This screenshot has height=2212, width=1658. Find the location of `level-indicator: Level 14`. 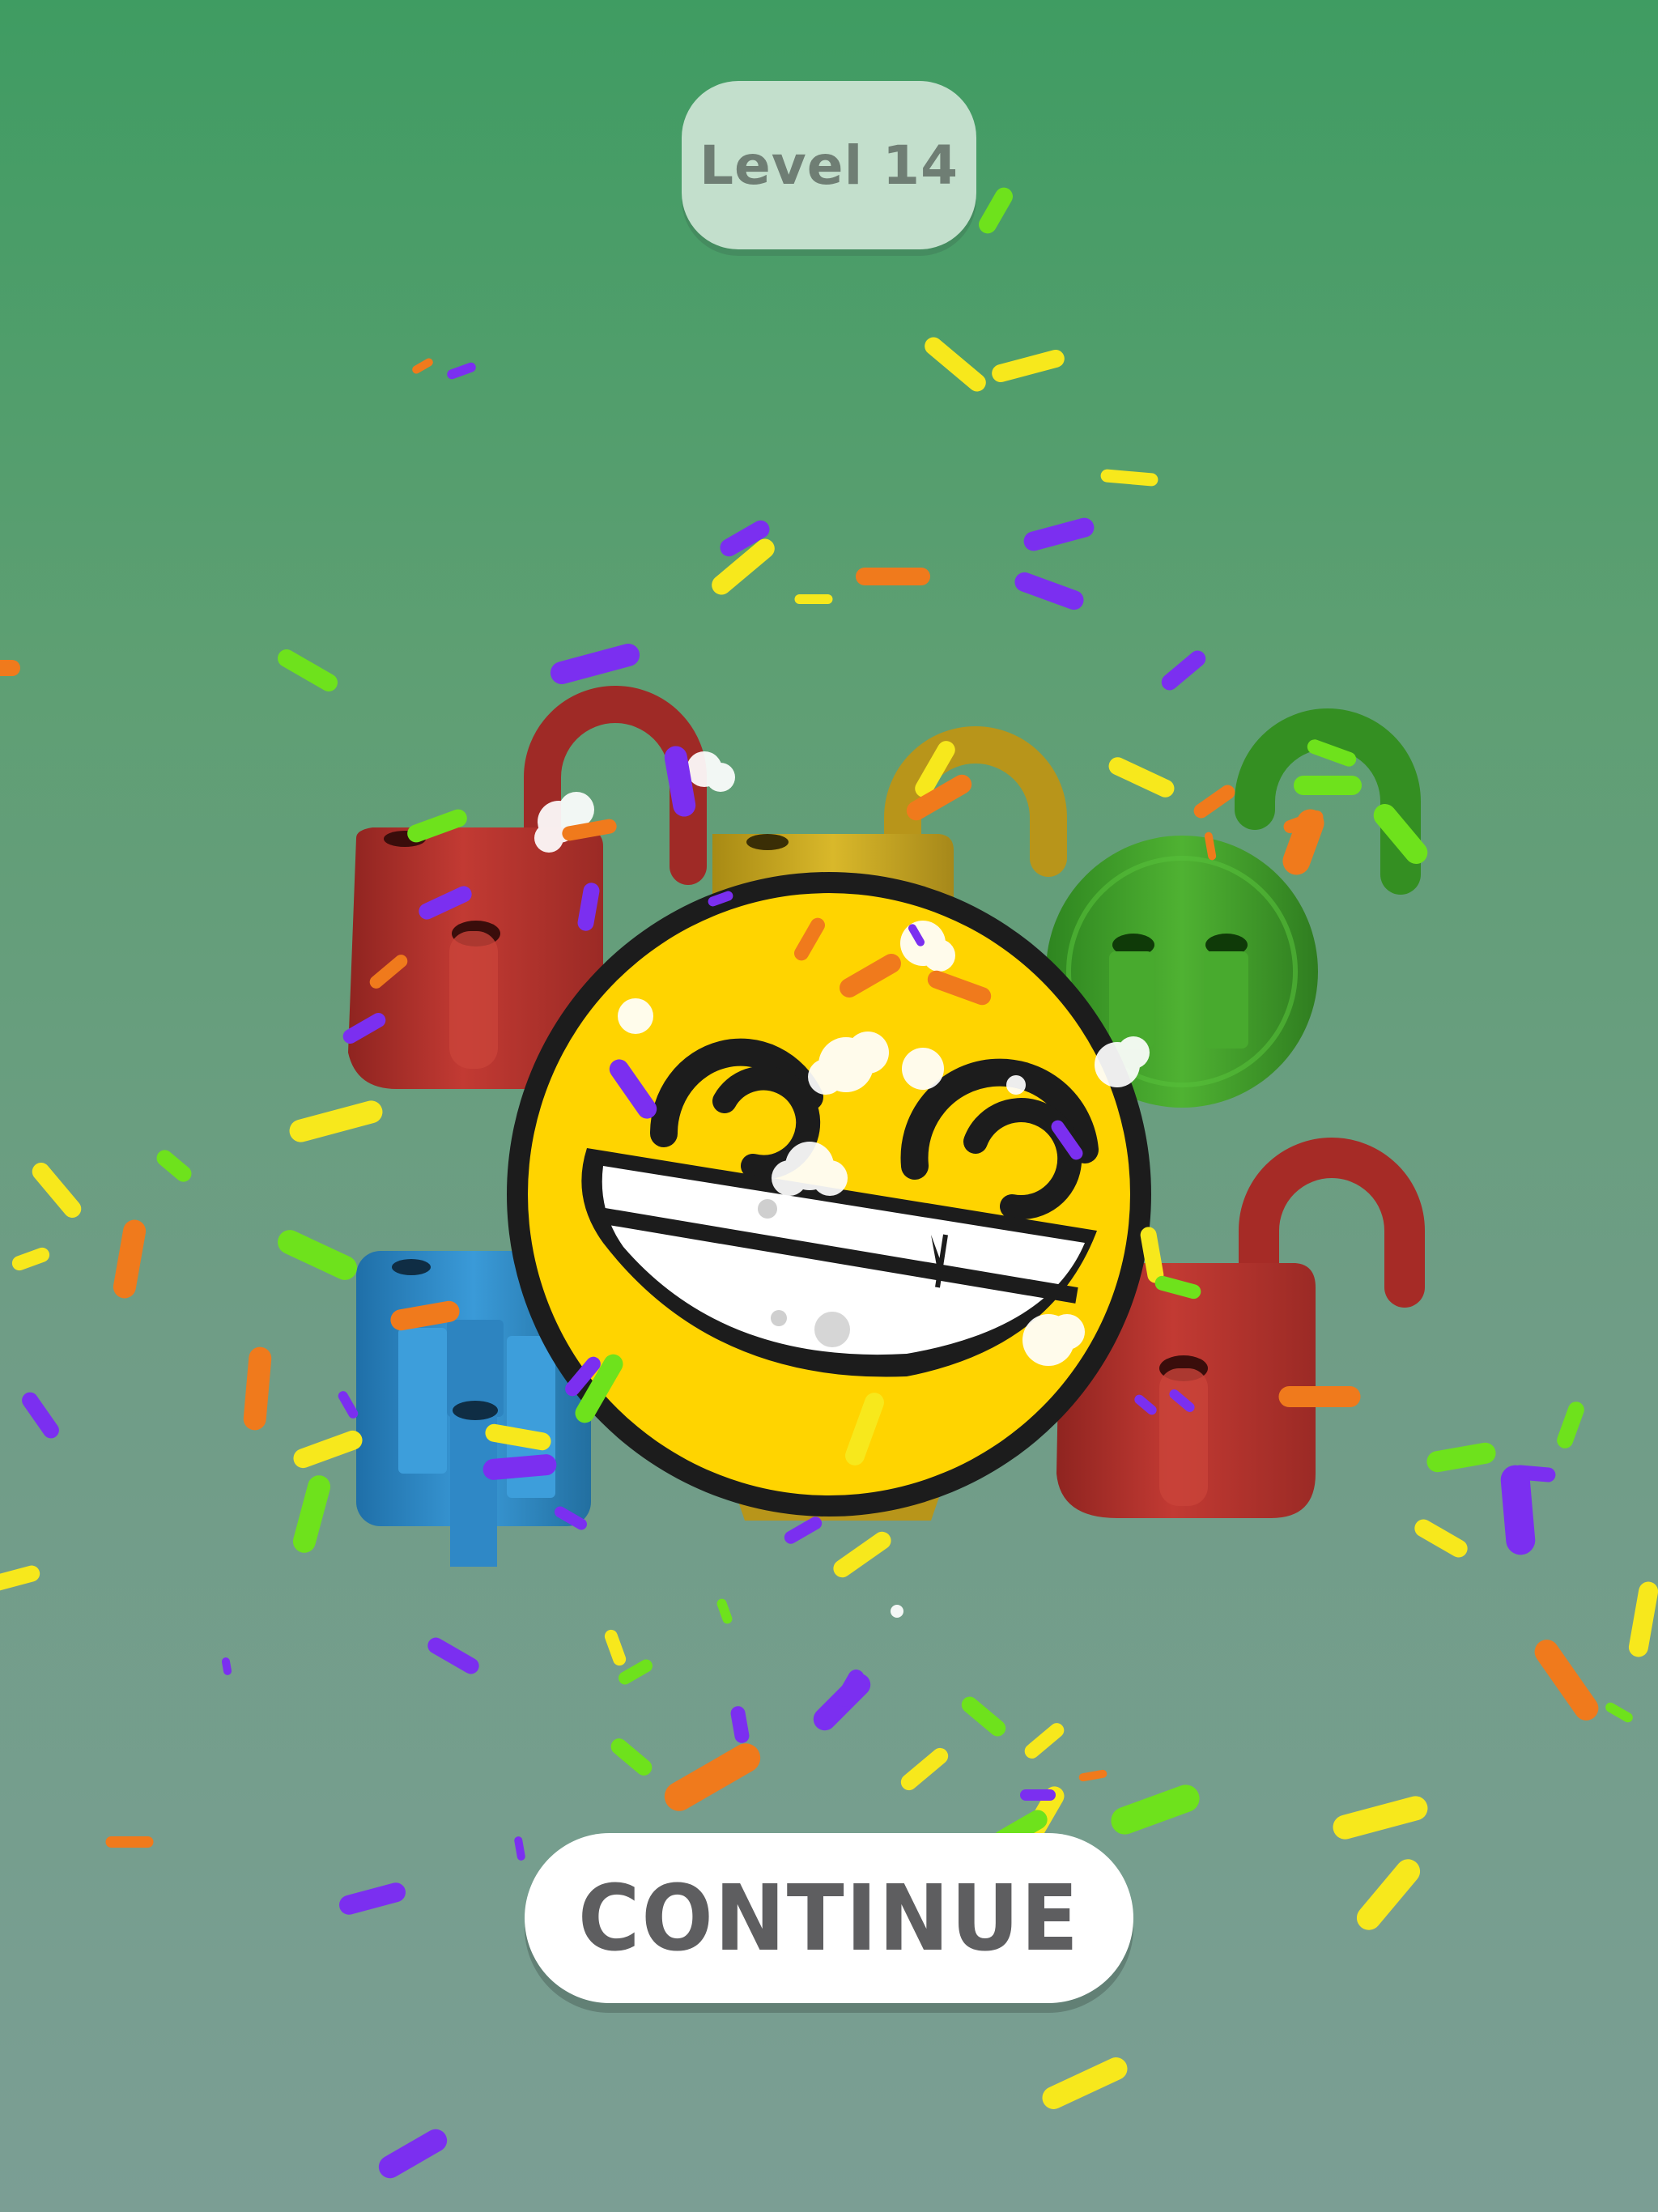

level-indicator: Level 14 is located at coordinates (829, 165).